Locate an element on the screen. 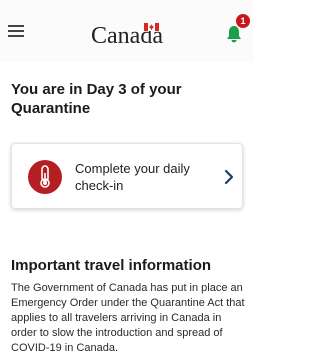 This screenshot has height=361, width=320. chevron-right-icon is located at coordinates (229, 177).